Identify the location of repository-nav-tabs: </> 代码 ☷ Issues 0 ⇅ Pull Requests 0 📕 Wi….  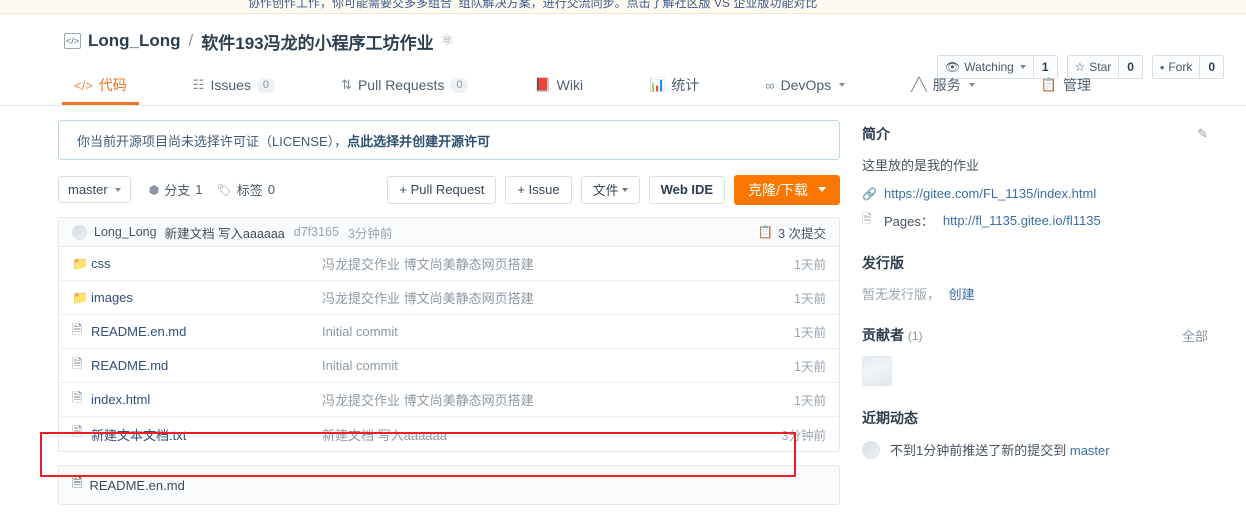
(623, 87).